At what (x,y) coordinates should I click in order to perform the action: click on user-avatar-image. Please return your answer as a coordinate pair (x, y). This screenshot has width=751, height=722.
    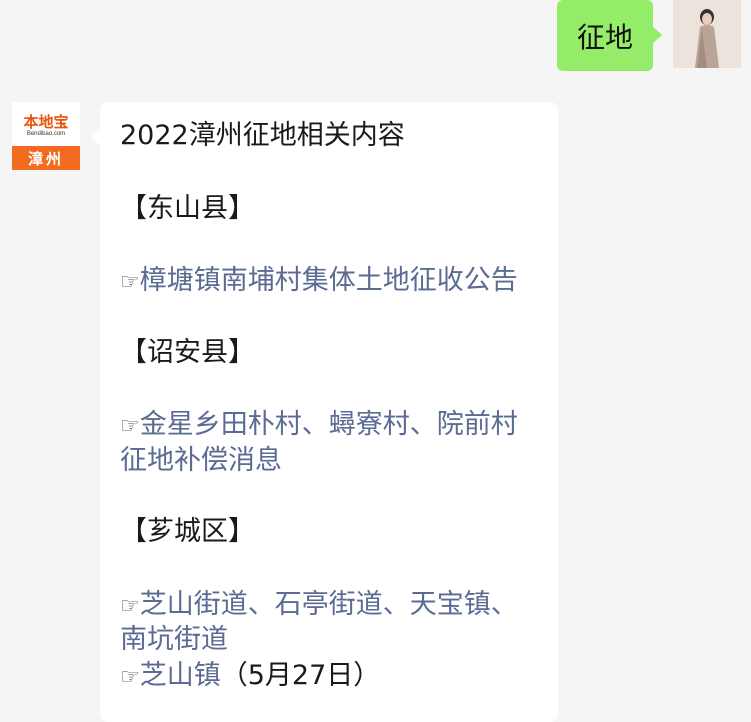
    Looking at the image, I should click on (707, 34).